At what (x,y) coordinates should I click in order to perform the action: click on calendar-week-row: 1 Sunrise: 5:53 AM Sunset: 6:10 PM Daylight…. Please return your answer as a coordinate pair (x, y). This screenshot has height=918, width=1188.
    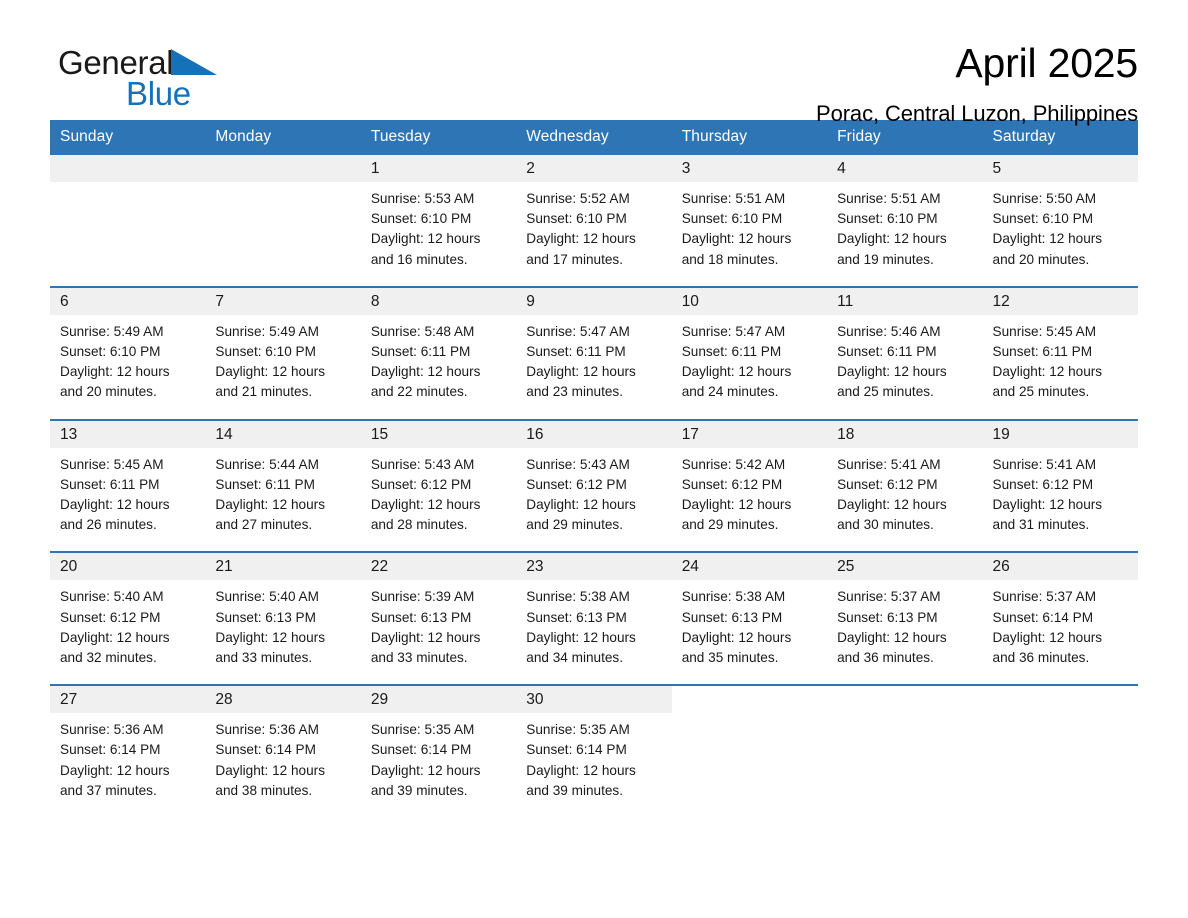
    Looking at the image, I should click on (594, 212).